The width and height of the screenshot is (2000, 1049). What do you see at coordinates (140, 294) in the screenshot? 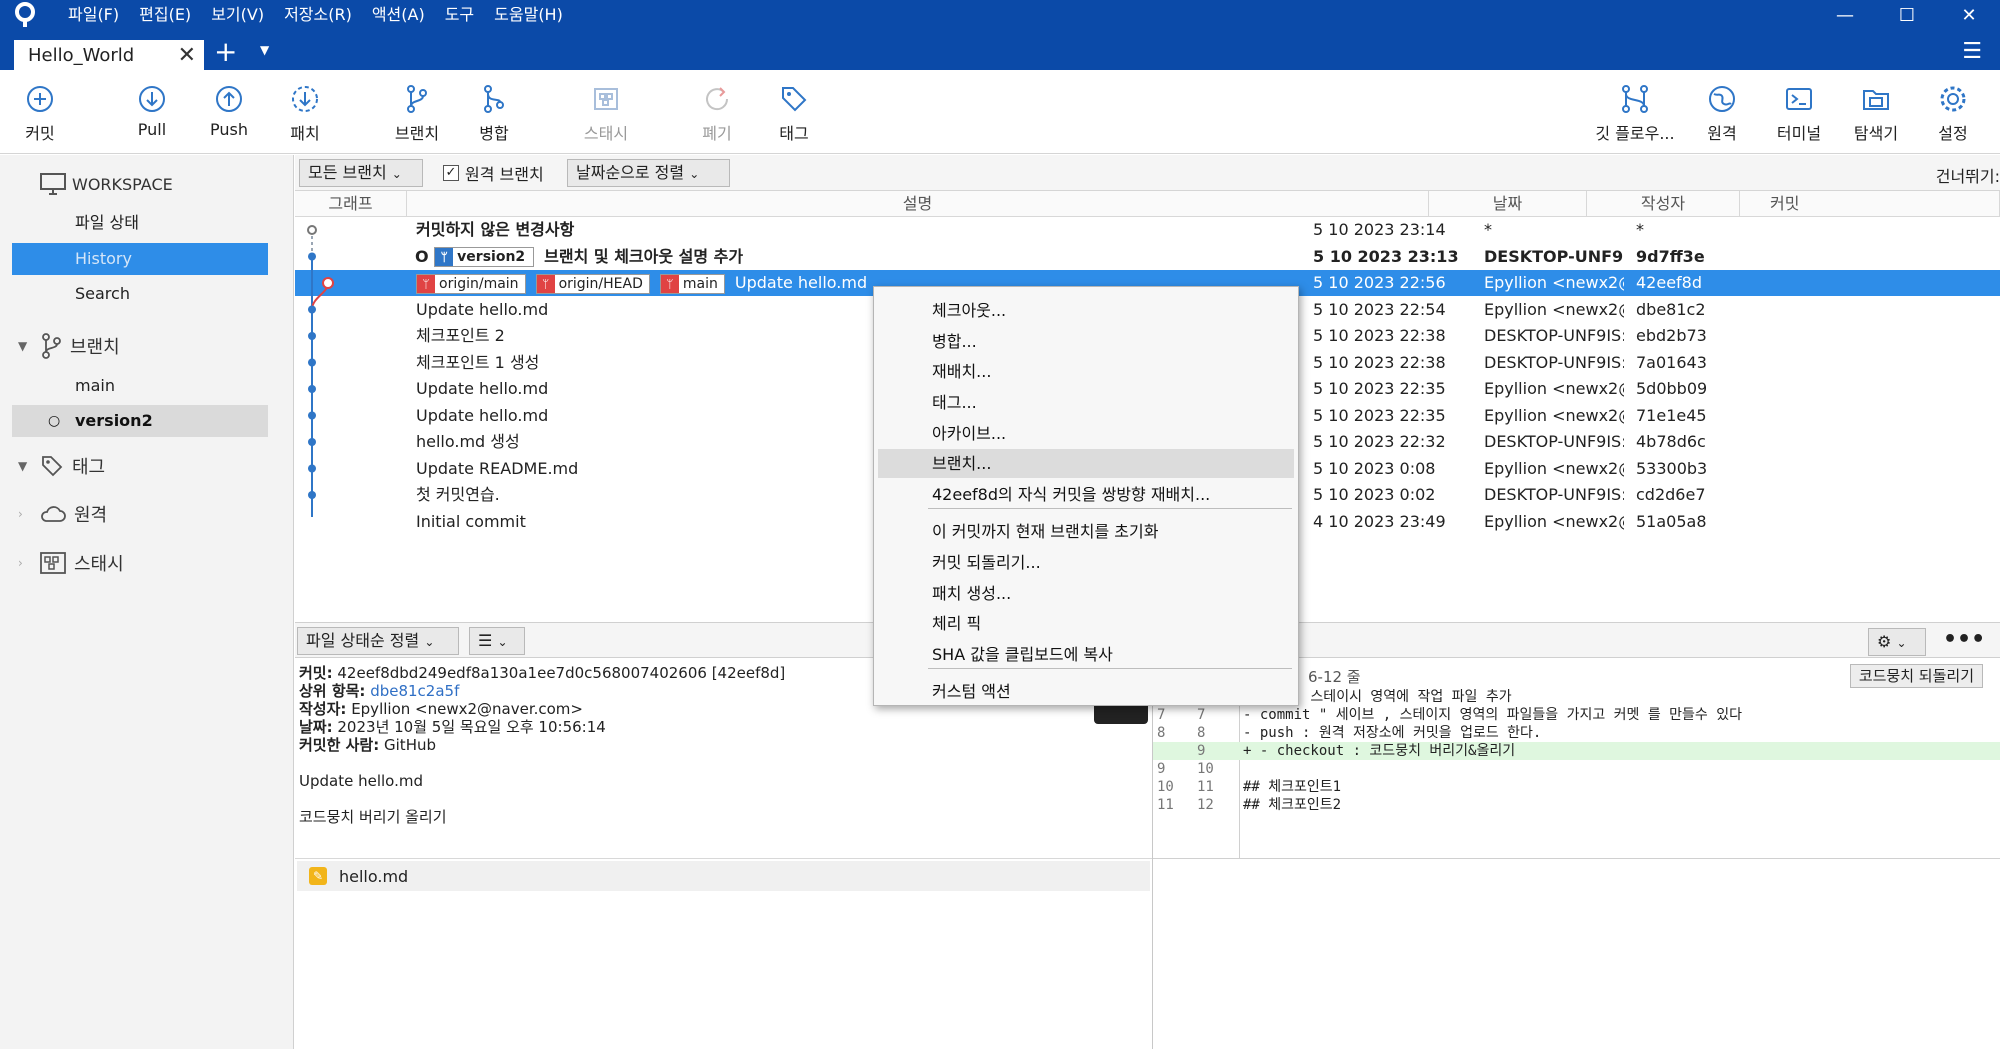
I see `sidebar-item-search: Search` at bounding box center [140, 294].